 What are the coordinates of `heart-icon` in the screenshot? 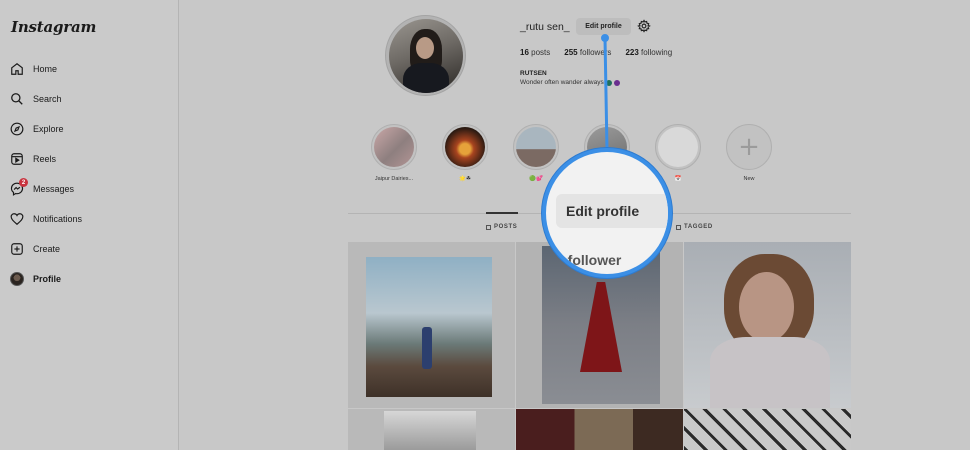 It's located at (17, 219).